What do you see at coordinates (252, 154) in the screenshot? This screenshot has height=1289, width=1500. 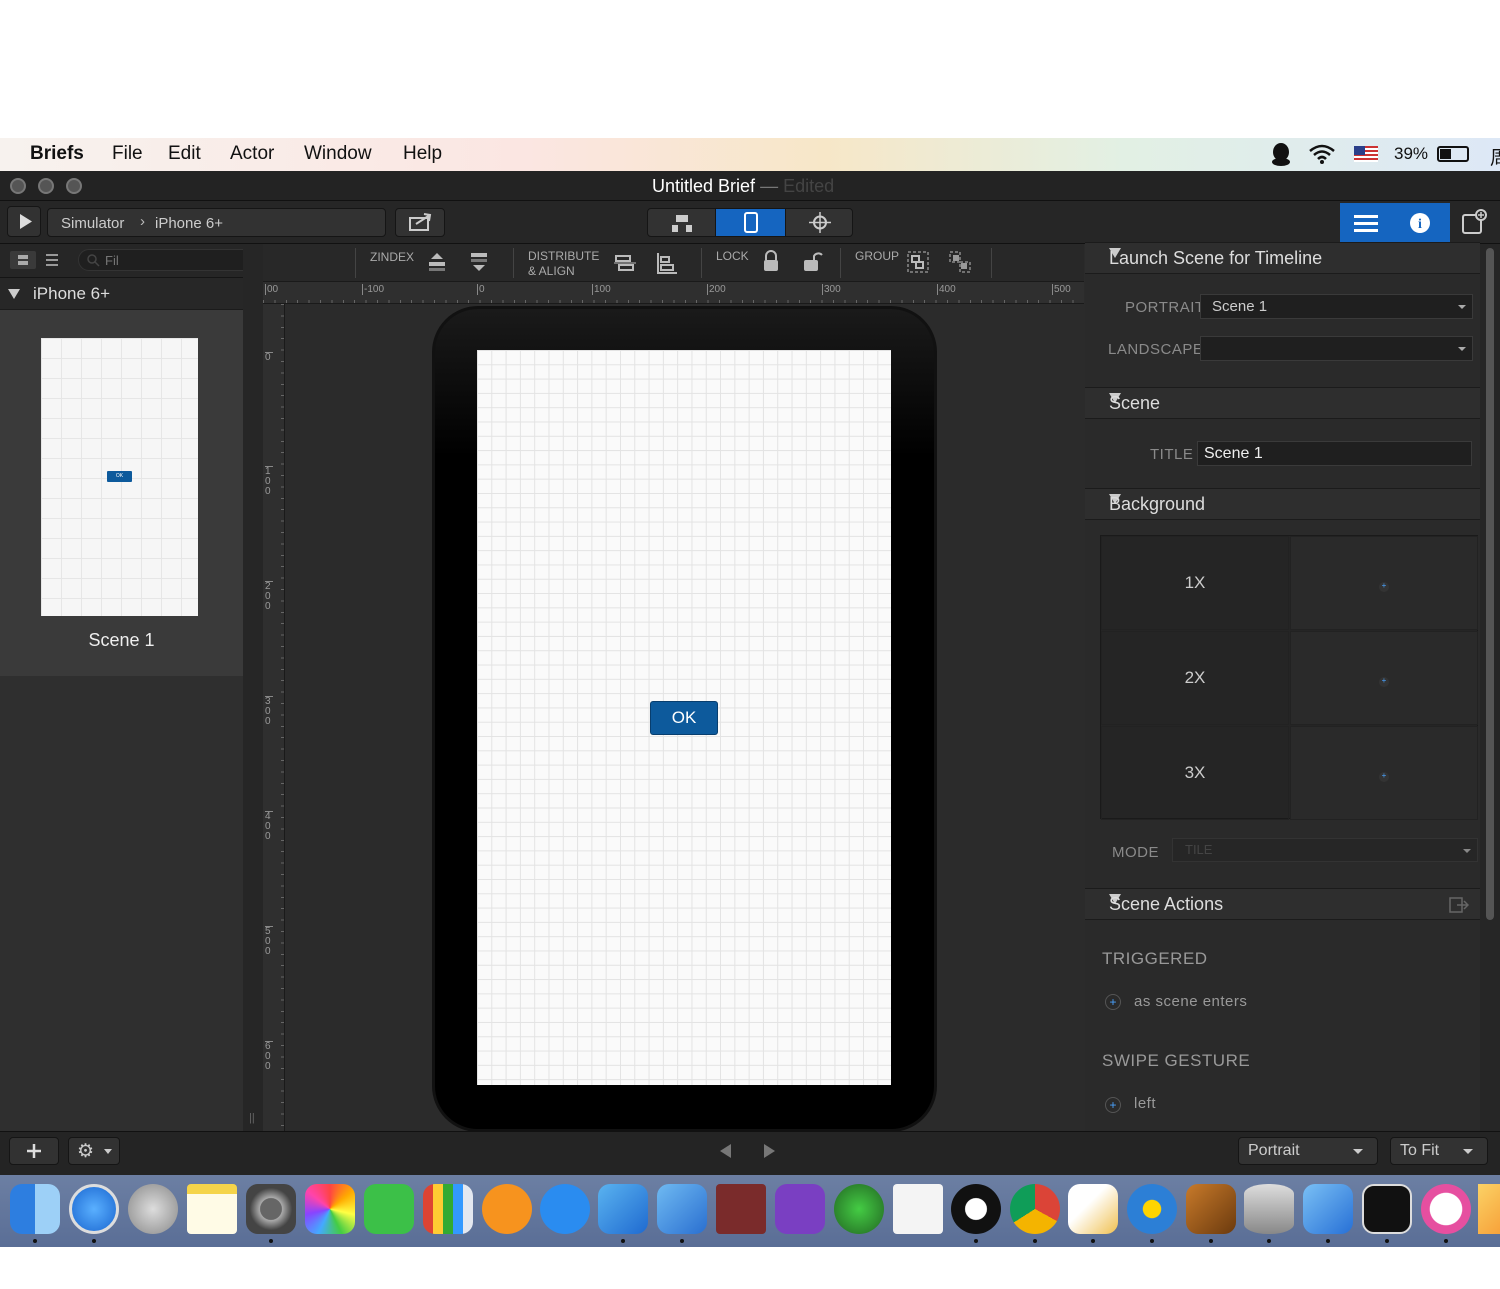 I see `menu-actor: Actor` at bounding box center [252, 154].